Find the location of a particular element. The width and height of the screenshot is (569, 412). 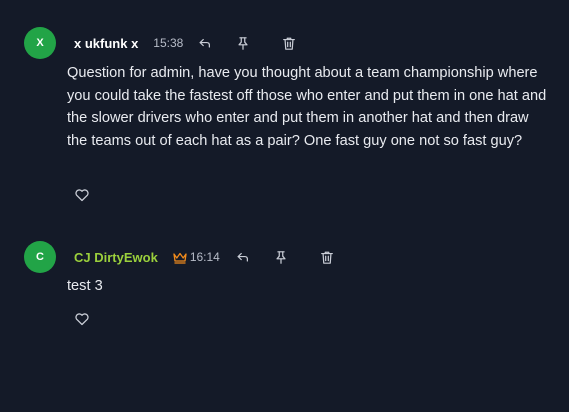

timestamp: 16:14 is located at coordinates (204, 257).